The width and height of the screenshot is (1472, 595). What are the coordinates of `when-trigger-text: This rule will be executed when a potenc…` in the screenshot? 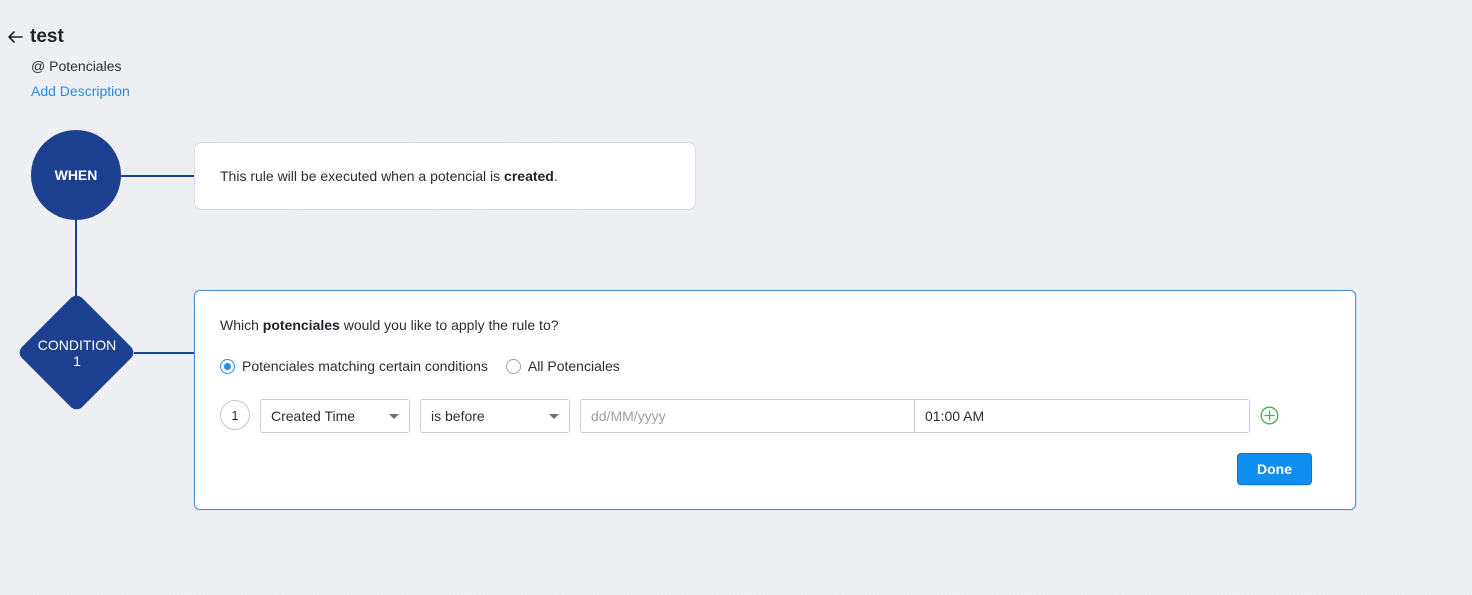 It's located at (389, 176).